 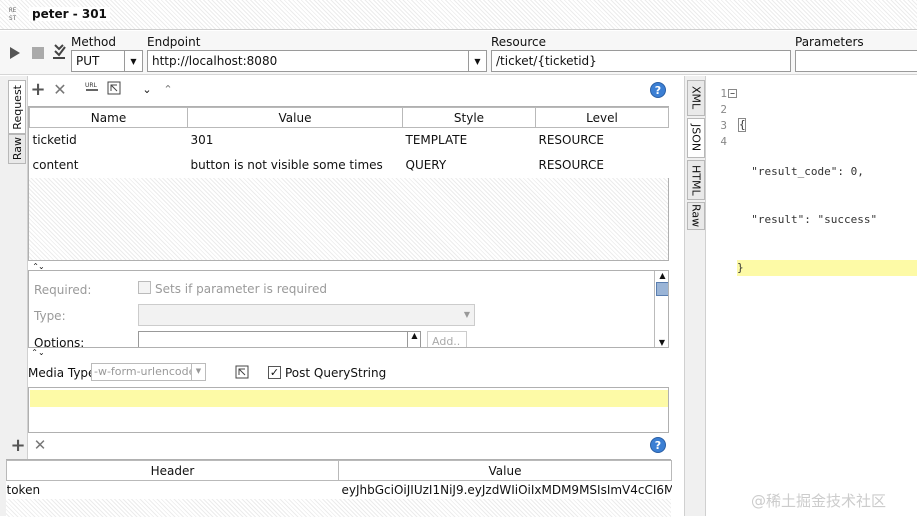 What do you see at coordinates (717, 118) in the screenshot?
I see `line-gutter: 1 2 3 4` at bounding box center [717, 118].